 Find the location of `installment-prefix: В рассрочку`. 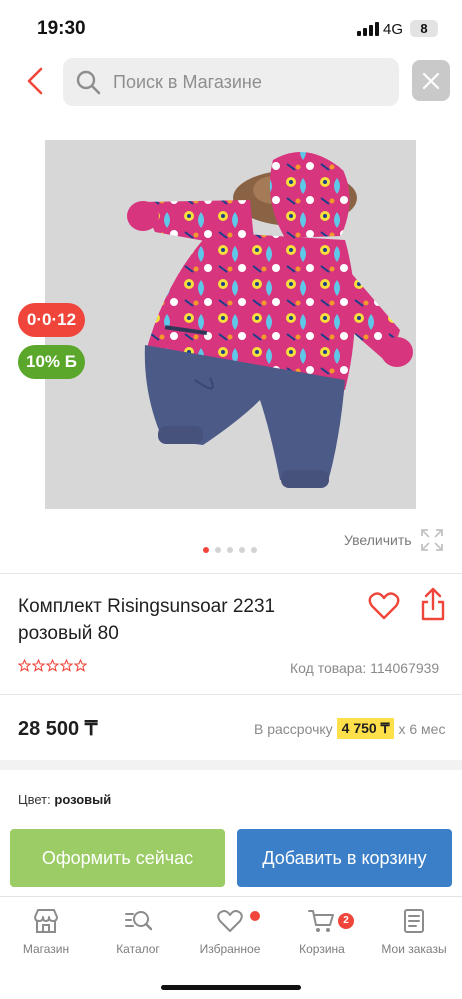

installment-prefix: В рассрочку is located at coordinates (293, 728).